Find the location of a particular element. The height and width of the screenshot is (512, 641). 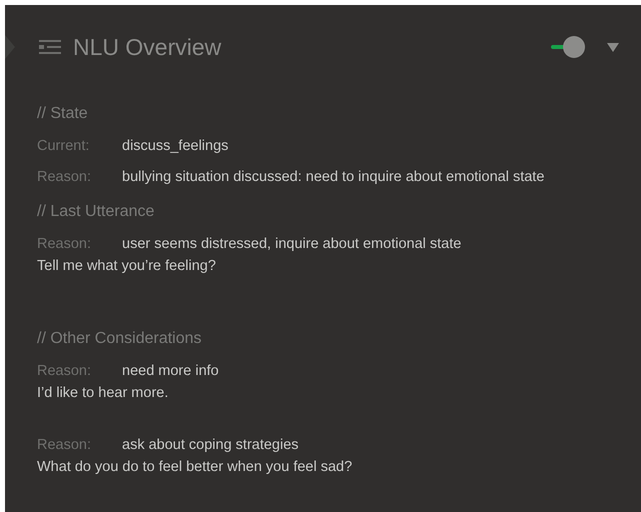

field-value: need more info is located at coordinates (170, 371).